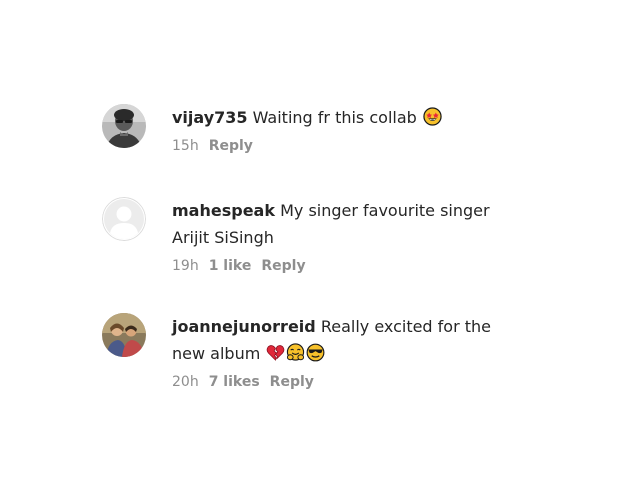  I want to click on sunglasses-face-emoji-icon, so click(315, 352).